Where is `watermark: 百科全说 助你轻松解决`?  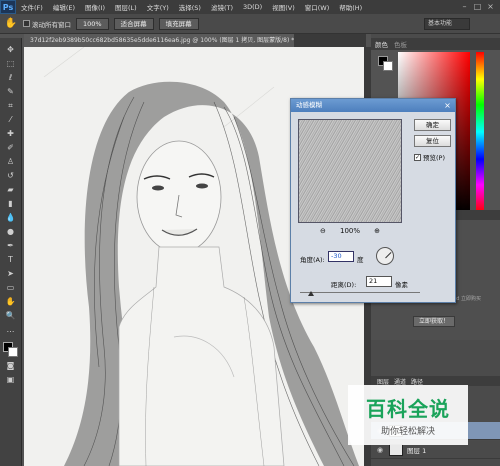
watermark: 百科全说 助你轻松解决 is located at coordinates (408, 415).